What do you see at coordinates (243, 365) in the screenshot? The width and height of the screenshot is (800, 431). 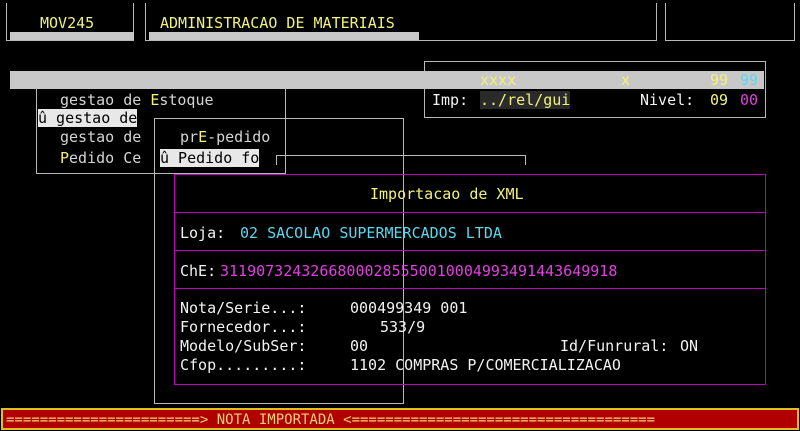 I see `cfop-label: Cfop.........:` at bounding box center [243, 365].